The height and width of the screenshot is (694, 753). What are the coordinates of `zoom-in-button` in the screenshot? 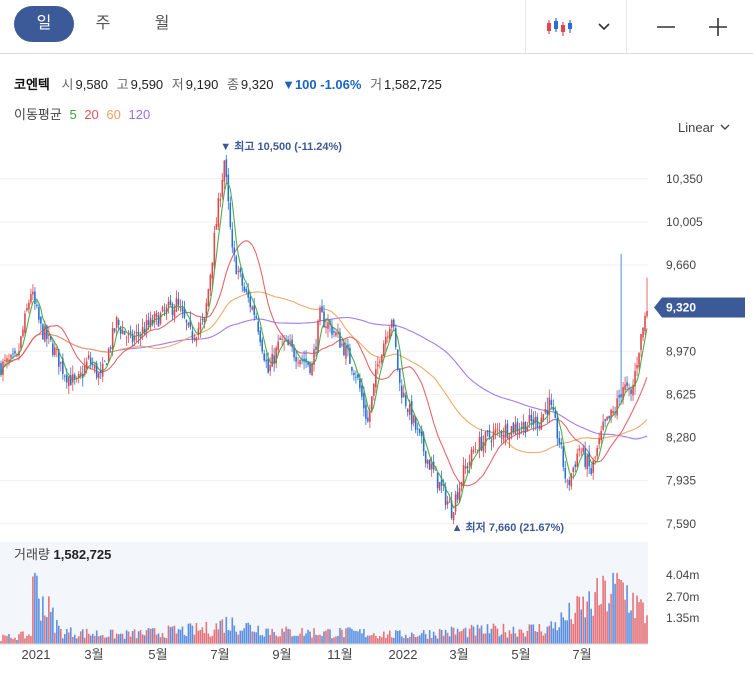 It's located at (718, 27).